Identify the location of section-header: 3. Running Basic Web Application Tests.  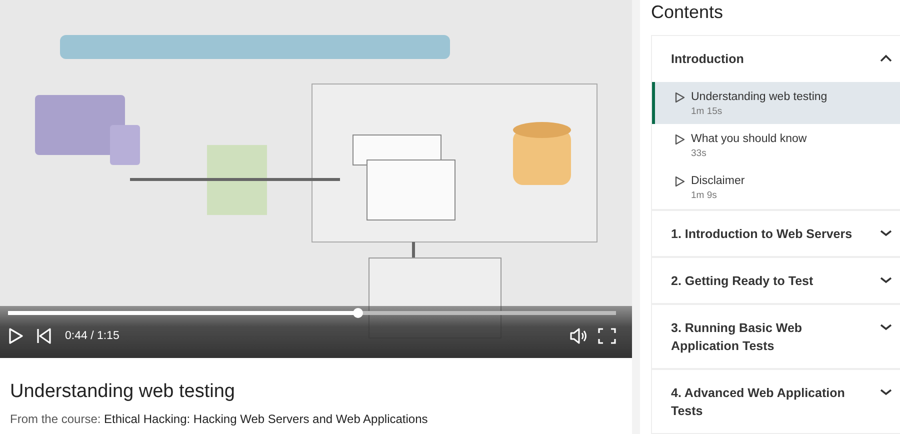
(776, 336).